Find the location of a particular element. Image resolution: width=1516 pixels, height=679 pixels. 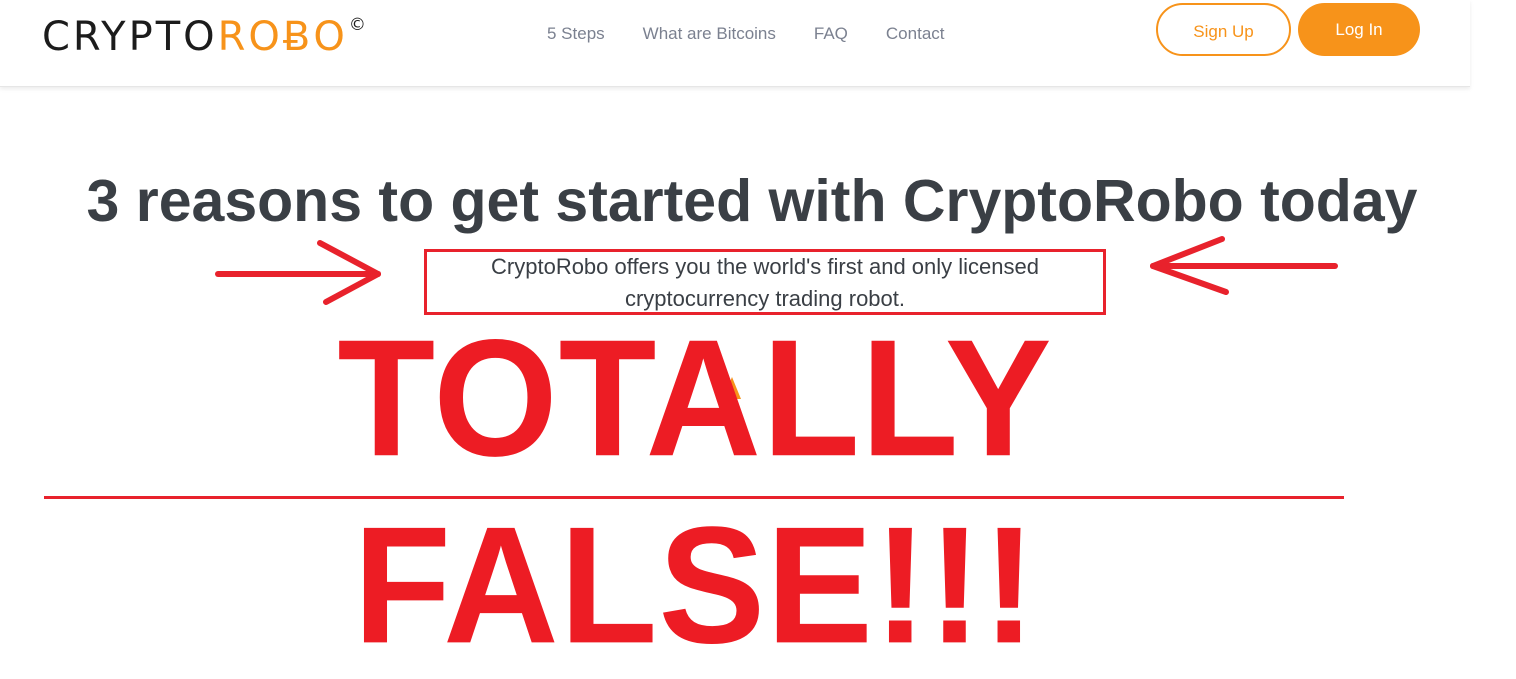

right-arrow-icon is located at coordinates (1244, 265).